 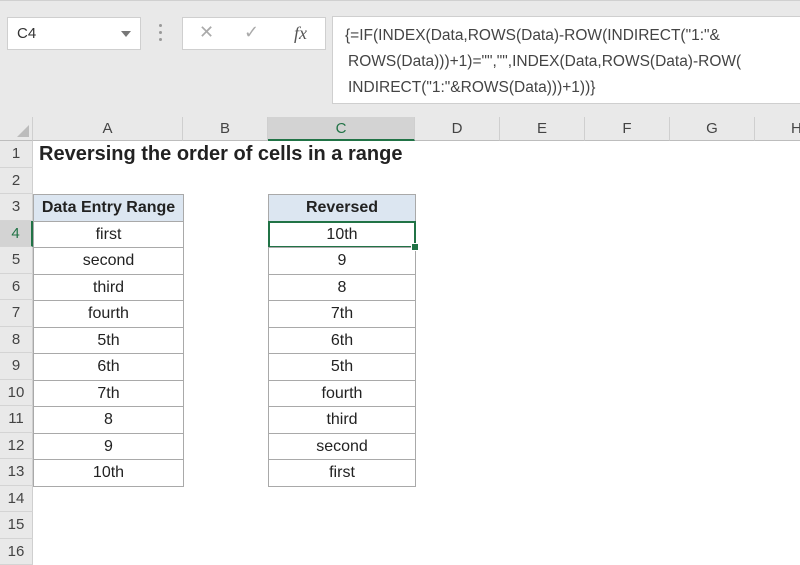 I want to click on reversed-cell: fourth, so click(x=342, y=394).